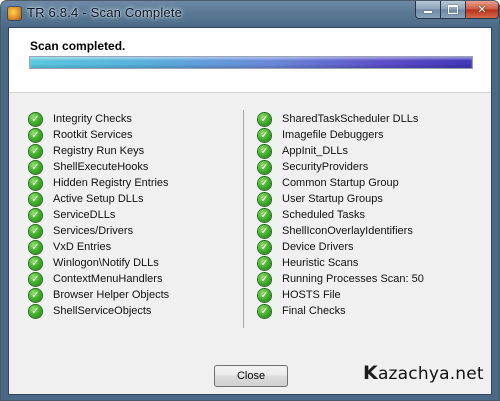 Image resolution: width=500 pixels, height=401 pixels. Describe the element at coordinates (84, 215) in the screenshot. I see `check-item-label: ServiceDLLs` at that location.